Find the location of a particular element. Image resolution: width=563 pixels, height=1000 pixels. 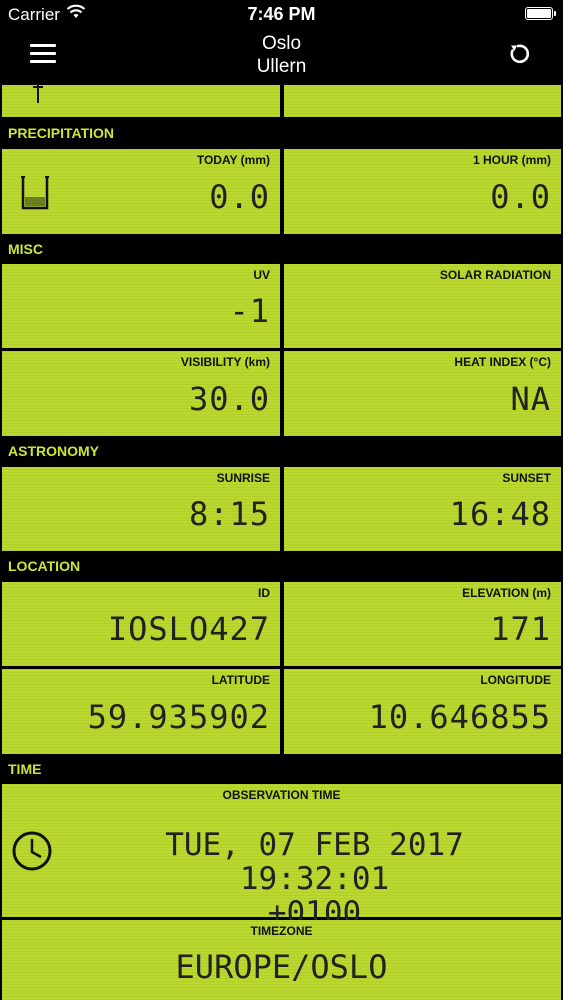

clock-icon is located at coordinates (32, 853).